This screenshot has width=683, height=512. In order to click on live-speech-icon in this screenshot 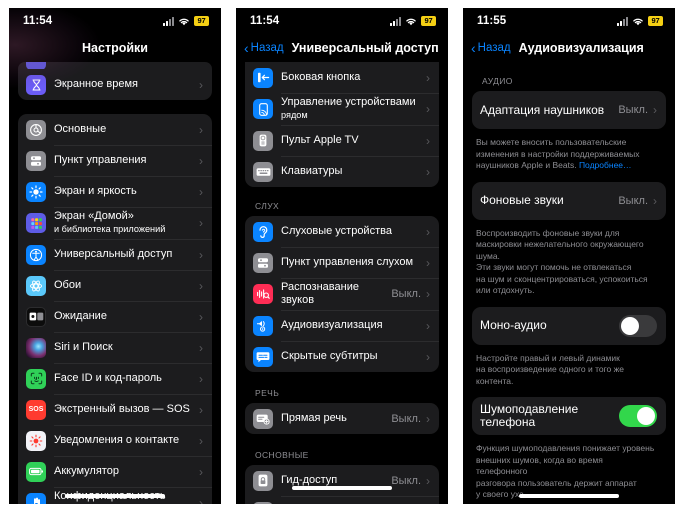, I will do `click(263, 418)`.